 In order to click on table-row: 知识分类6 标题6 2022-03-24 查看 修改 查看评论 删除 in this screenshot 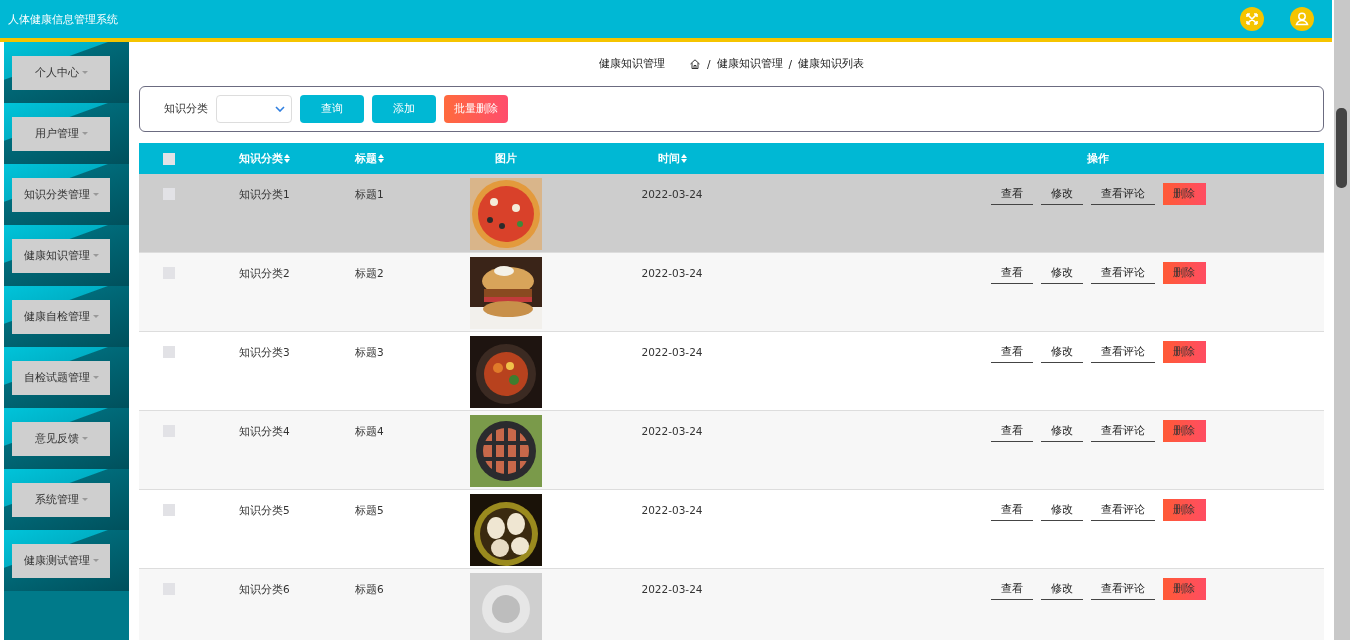, I will do `click(731, 604)`.